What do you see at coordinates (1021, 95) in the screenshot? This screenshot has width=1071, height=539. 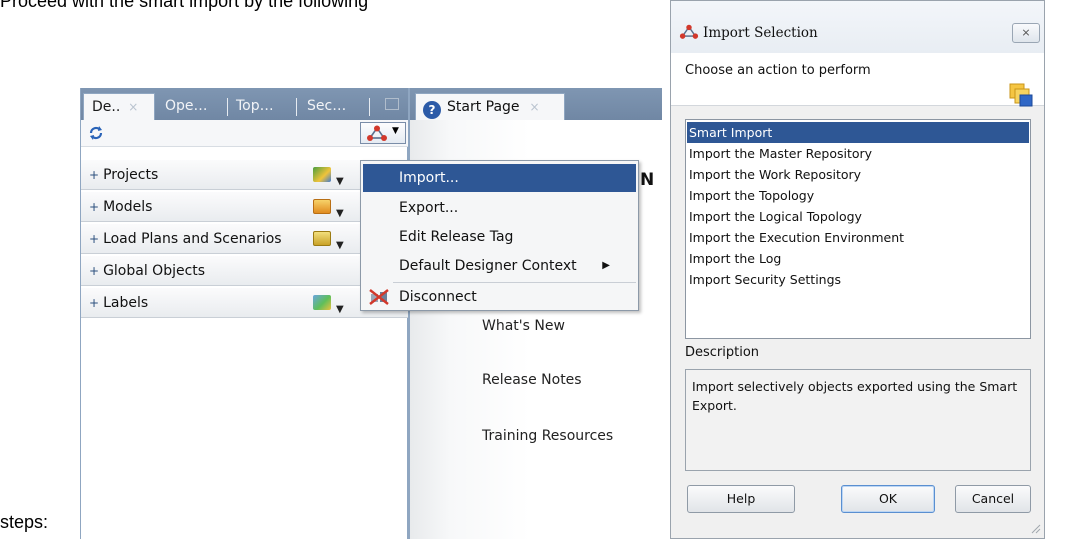 I see `import-wizard-icon` at bounding box center [1021, 95].